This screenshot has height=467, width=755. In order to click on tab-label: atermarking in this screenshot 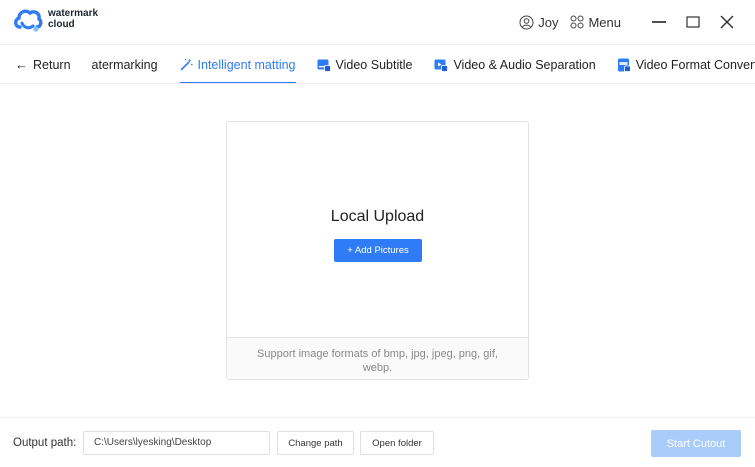, I will do `click(124, 64)`.